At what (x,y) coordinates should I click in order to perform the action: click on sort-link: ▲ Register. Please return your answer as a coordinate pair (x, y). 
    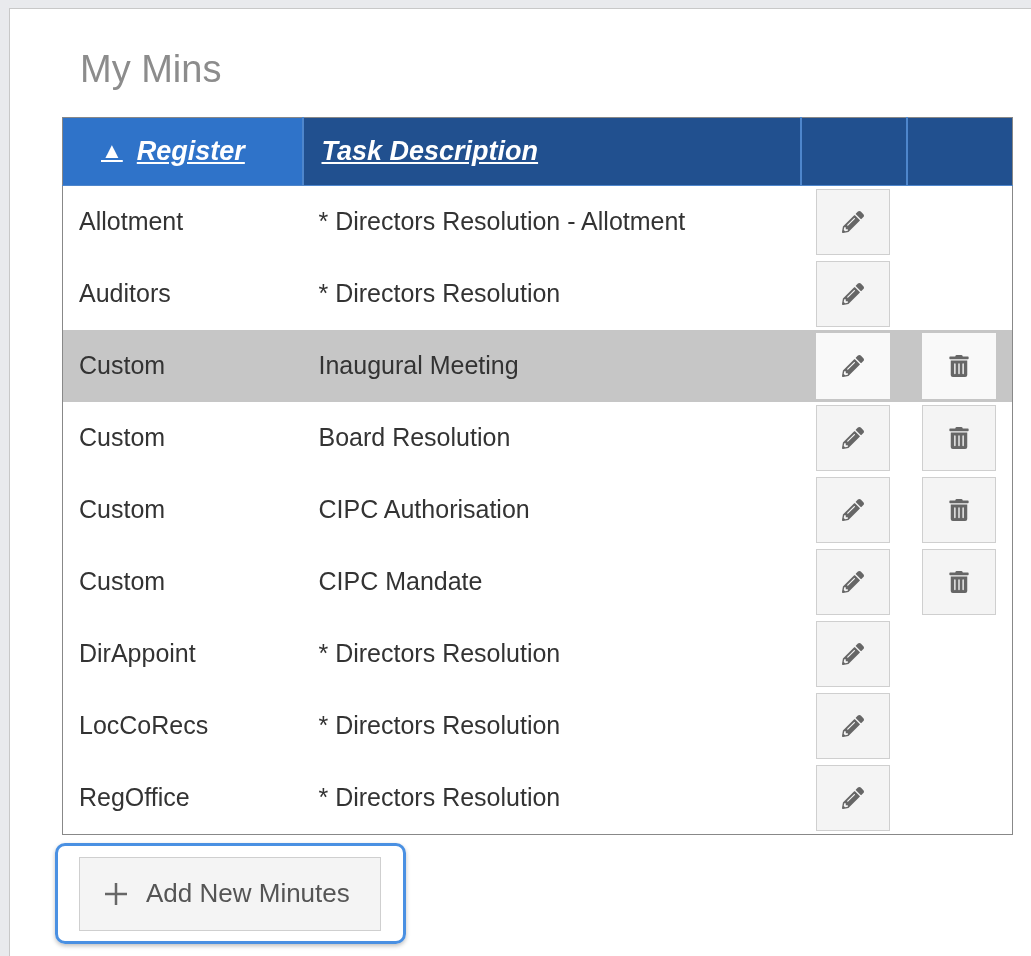
    Looking at the image, I should click on (173, 151).